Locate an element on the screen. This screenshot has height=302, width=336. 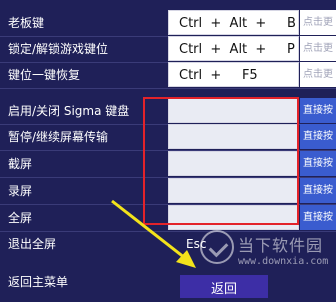
hotkey-field: Ctrl + F5 is located at coordinates (233, 74).